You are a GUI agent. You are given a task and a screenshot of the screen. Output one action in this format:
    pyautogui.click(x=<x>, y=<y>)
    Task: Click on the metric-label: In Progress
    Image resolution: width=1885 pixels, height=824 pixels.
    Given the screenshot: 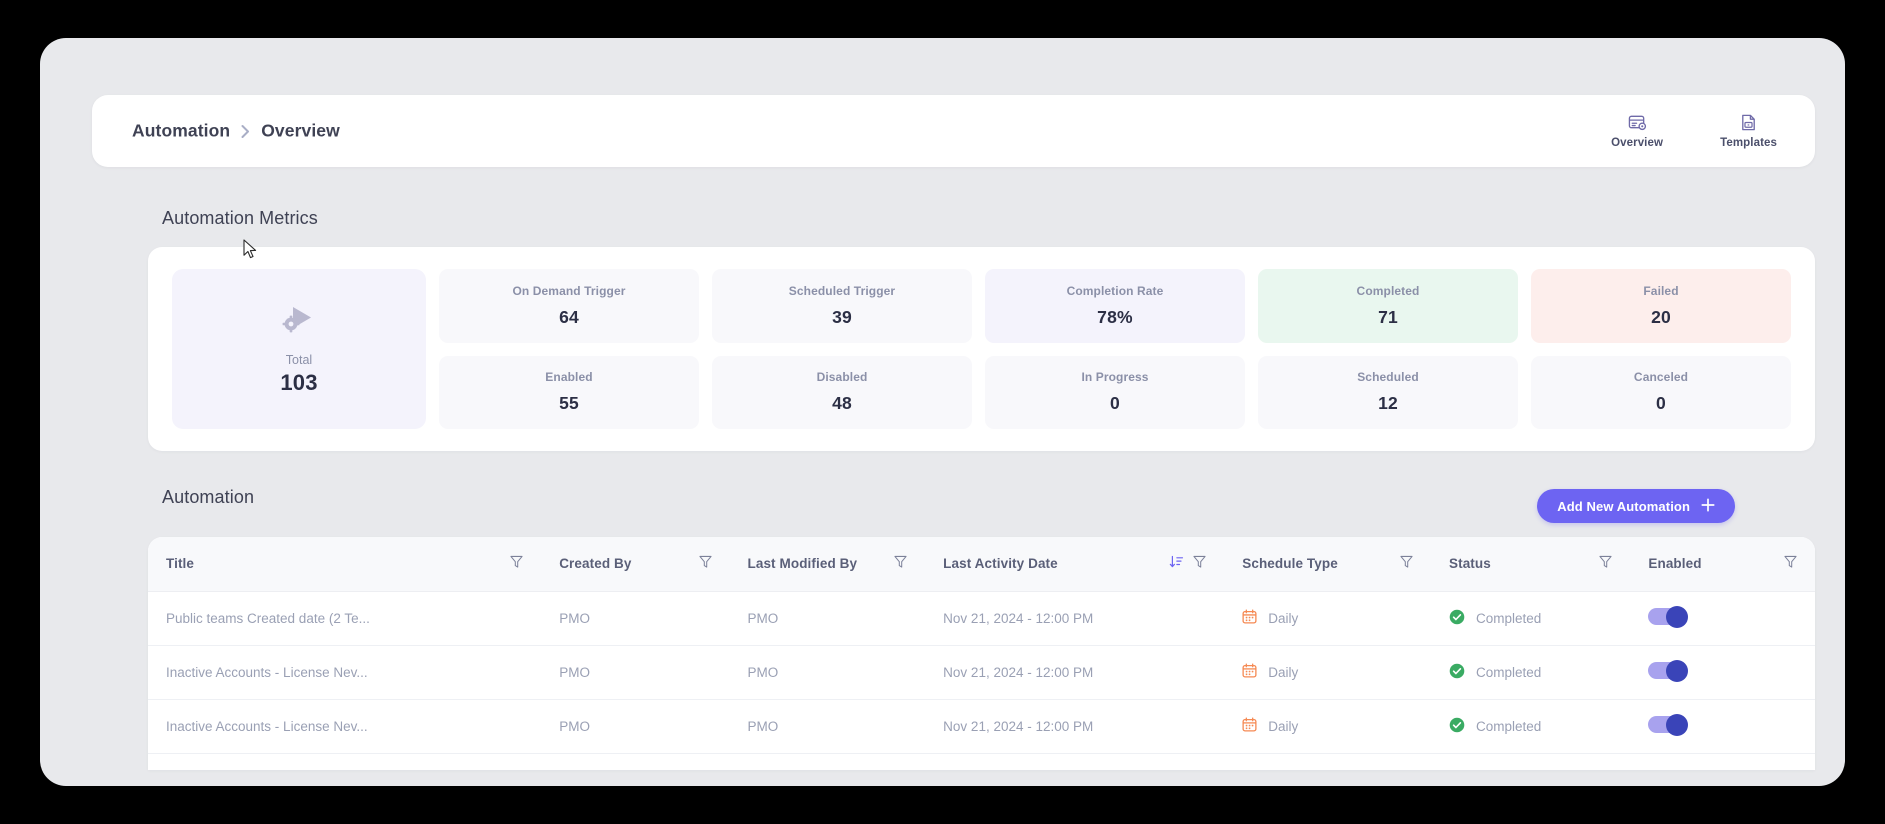 What is the action you would take?
    pyautogui.click(x=1115, y=377)
    